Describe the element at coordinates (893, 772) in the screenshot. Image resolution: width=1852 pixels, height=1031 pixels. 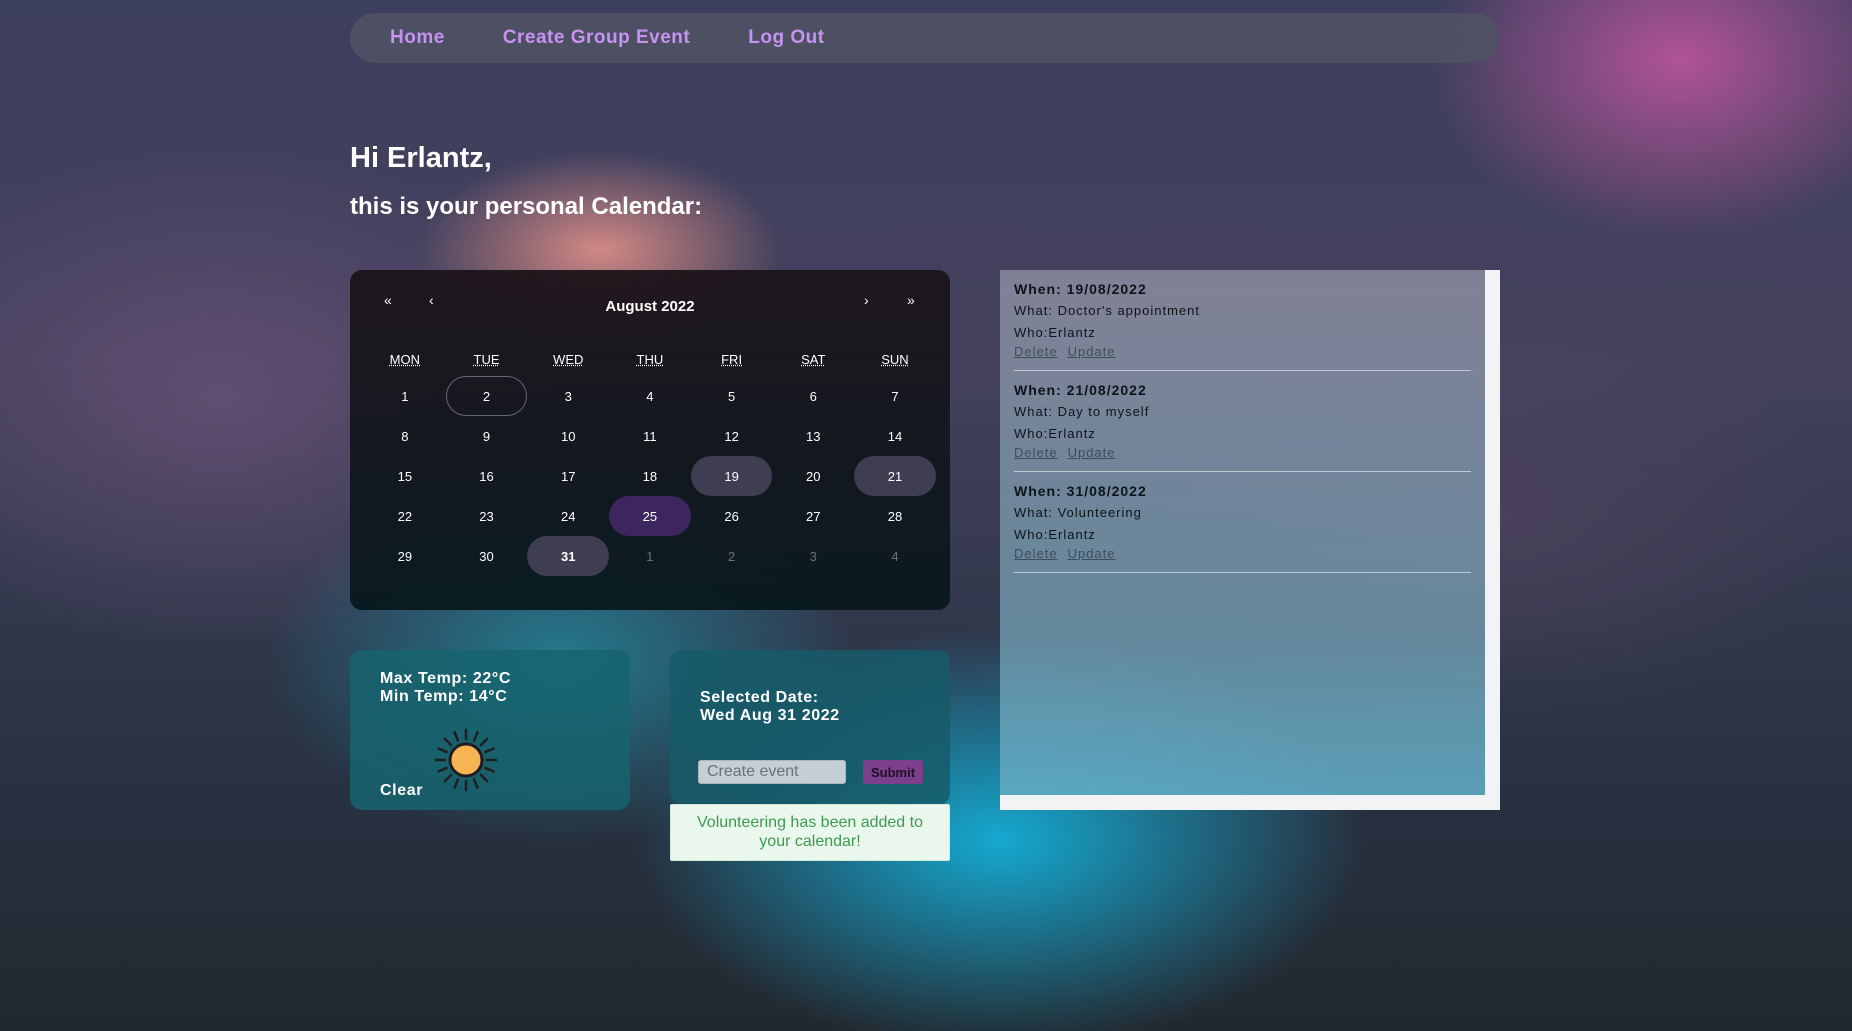
I see `submit-button: Submit` at that location.